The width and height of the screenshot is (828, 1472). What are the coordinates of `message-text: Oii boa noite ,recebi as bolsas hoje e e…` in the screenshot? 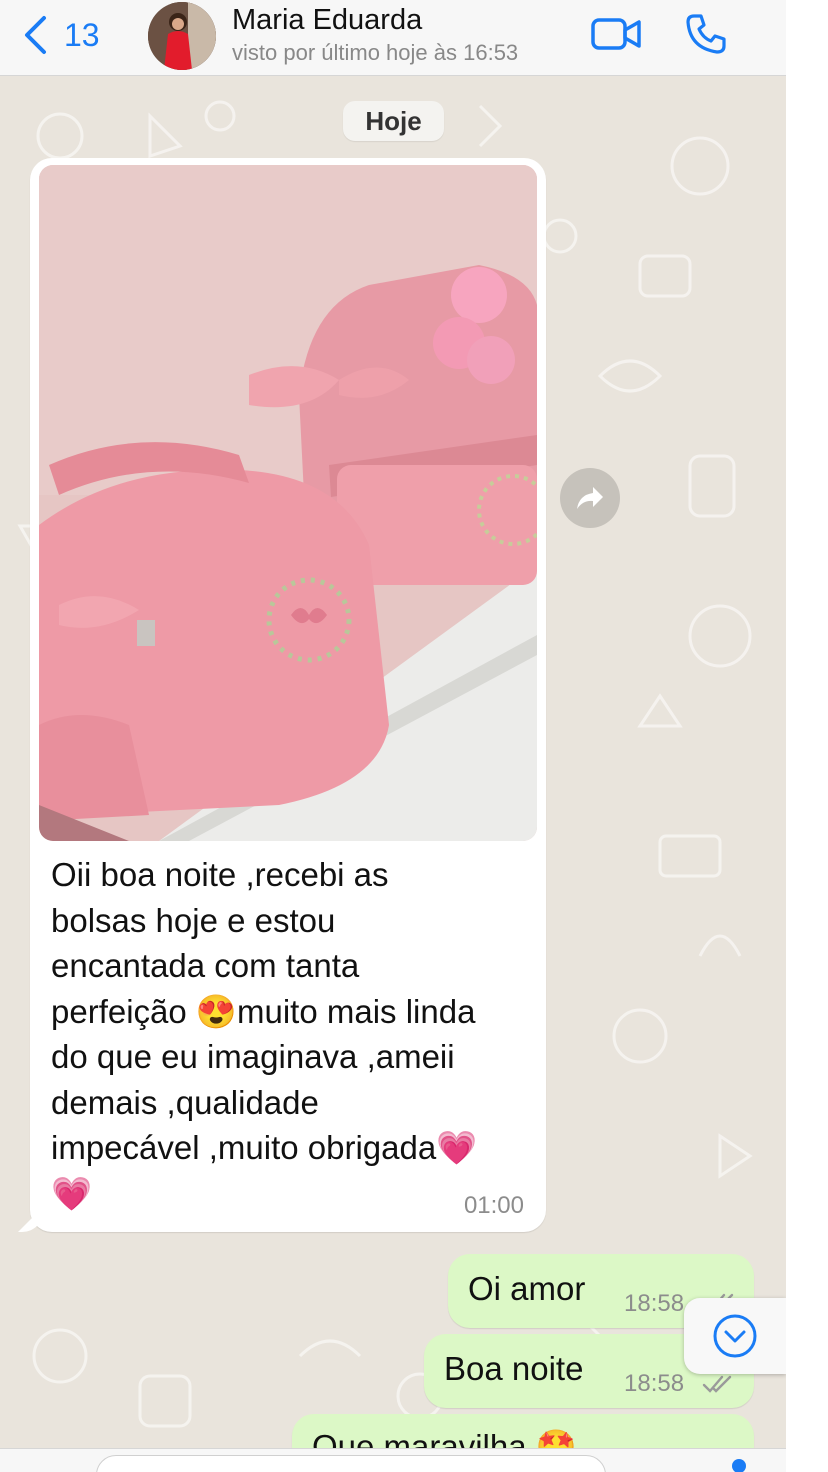 It's located at (264, 1034).